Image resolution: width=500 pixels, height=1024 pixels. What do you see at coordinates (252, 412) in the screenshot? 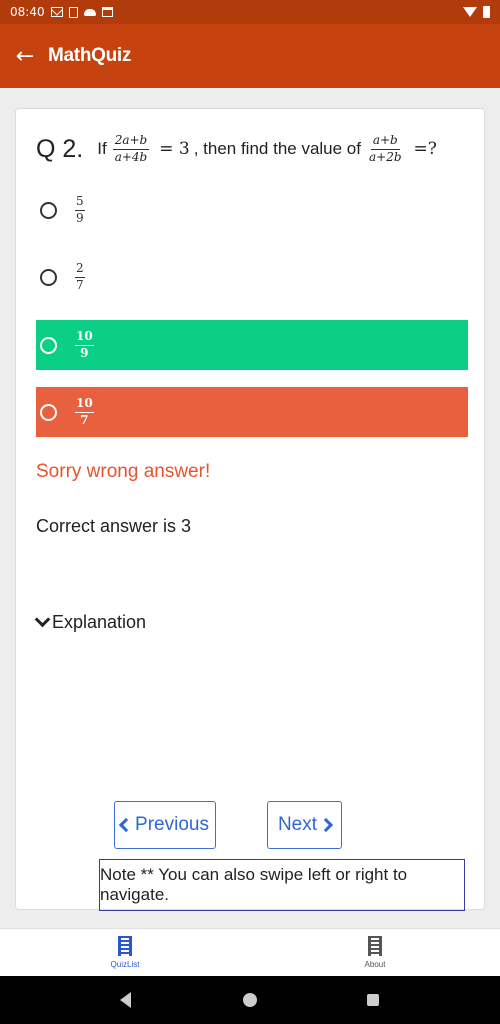
I see `option-4-wrong: 10 7` at bounding box center [252, 412].